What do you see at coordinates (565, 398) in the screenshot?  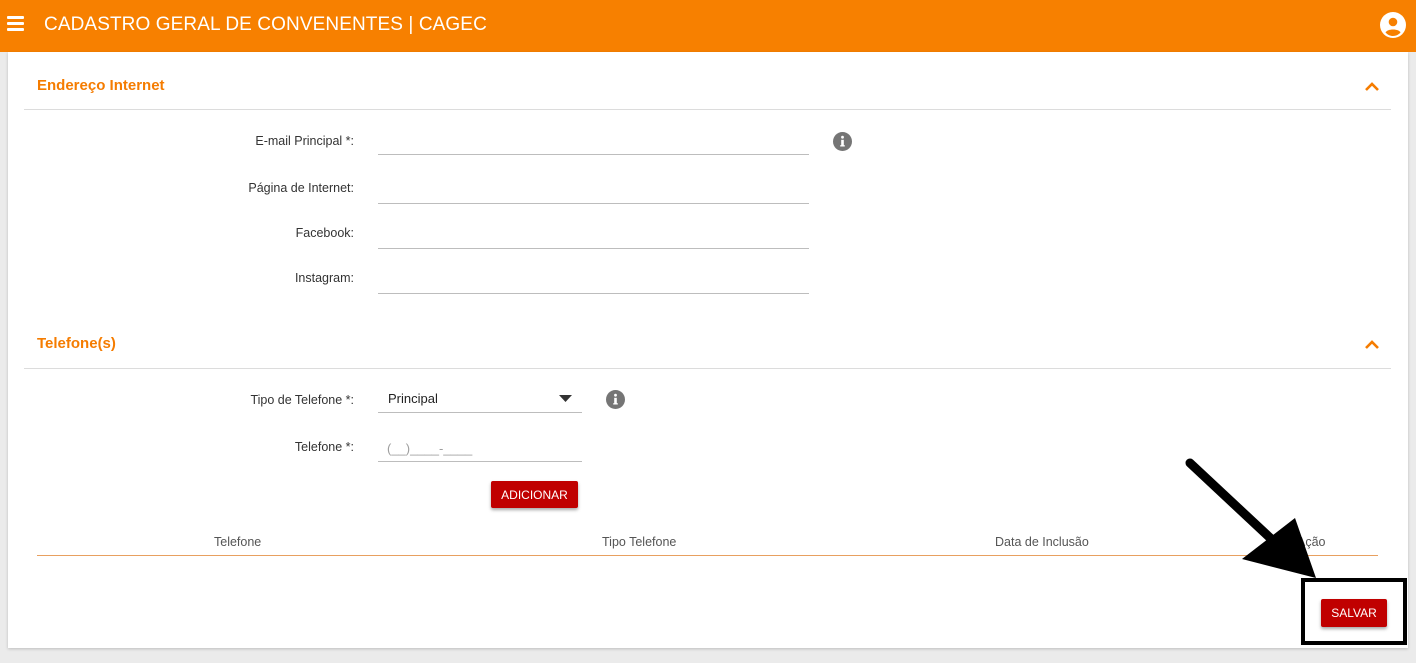 I see `dropdown-arrow-icon` at bounding box center [565, 398].